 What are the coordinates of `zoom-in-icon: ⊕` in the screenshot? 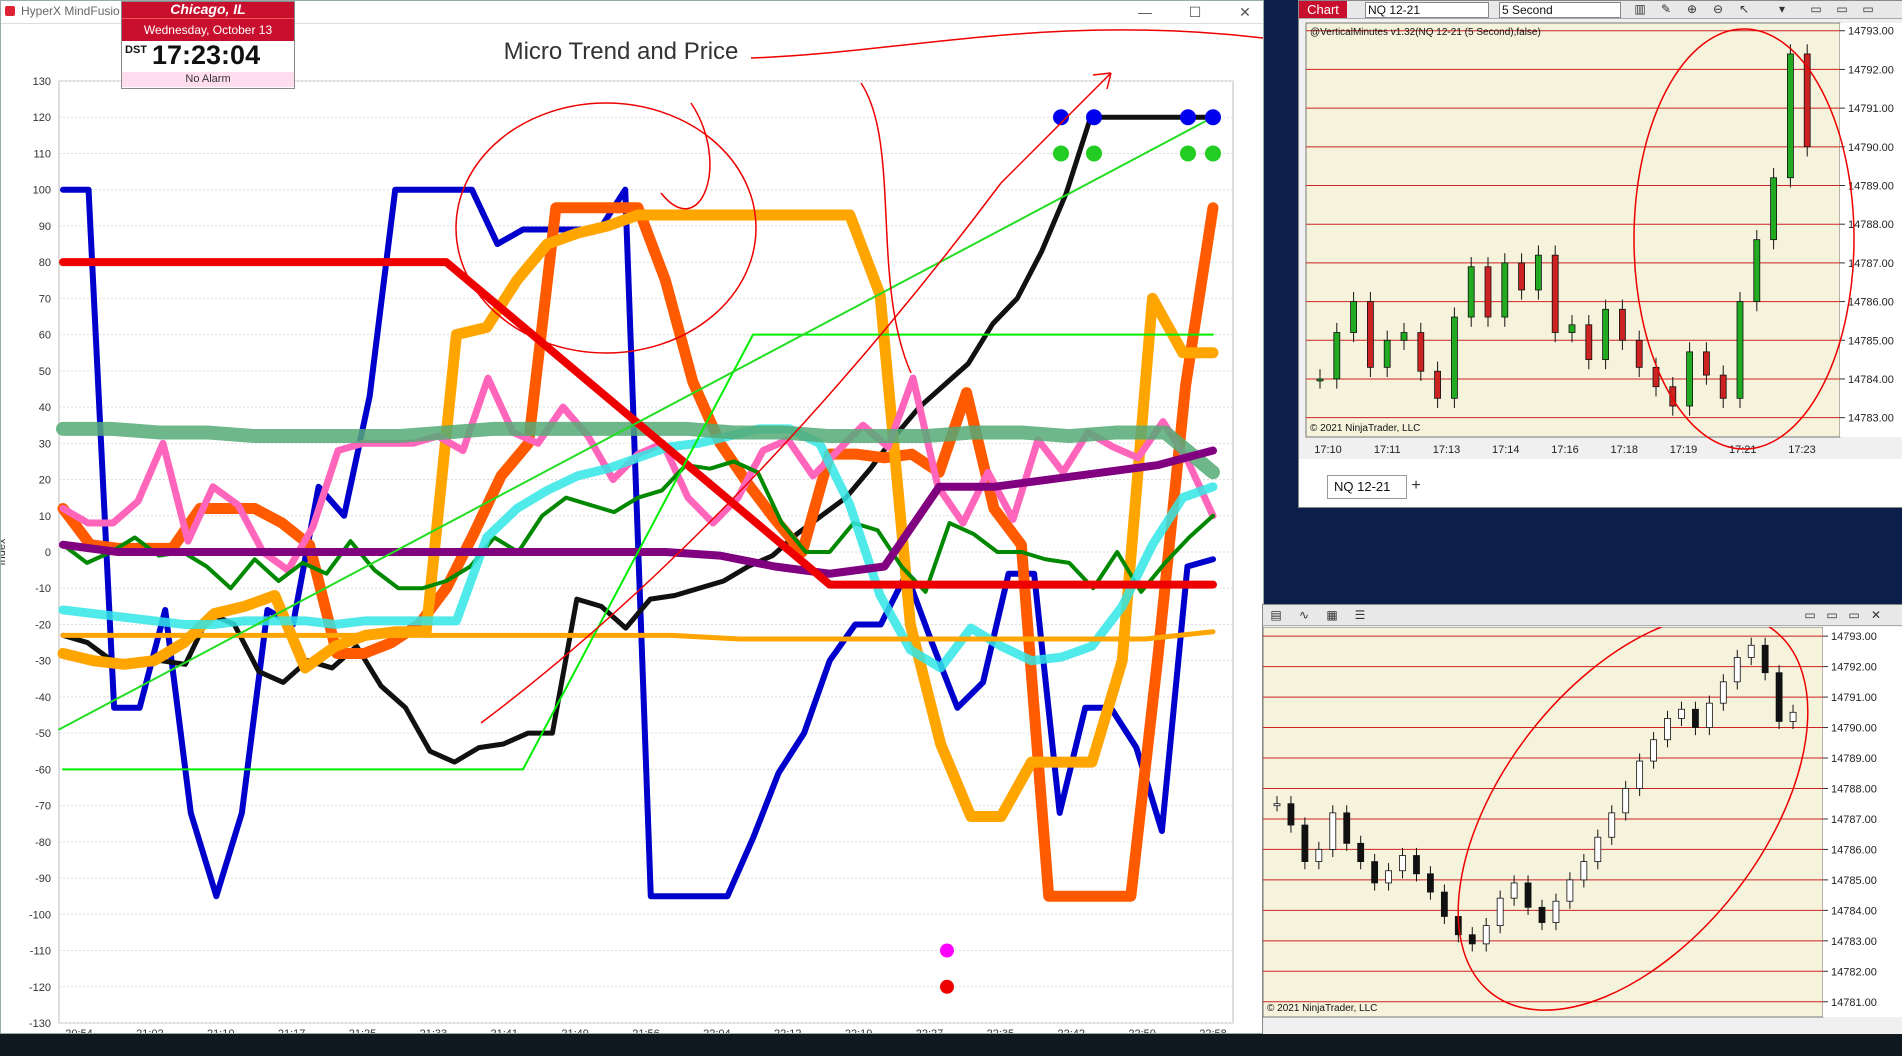 It's located at (1692, 9).